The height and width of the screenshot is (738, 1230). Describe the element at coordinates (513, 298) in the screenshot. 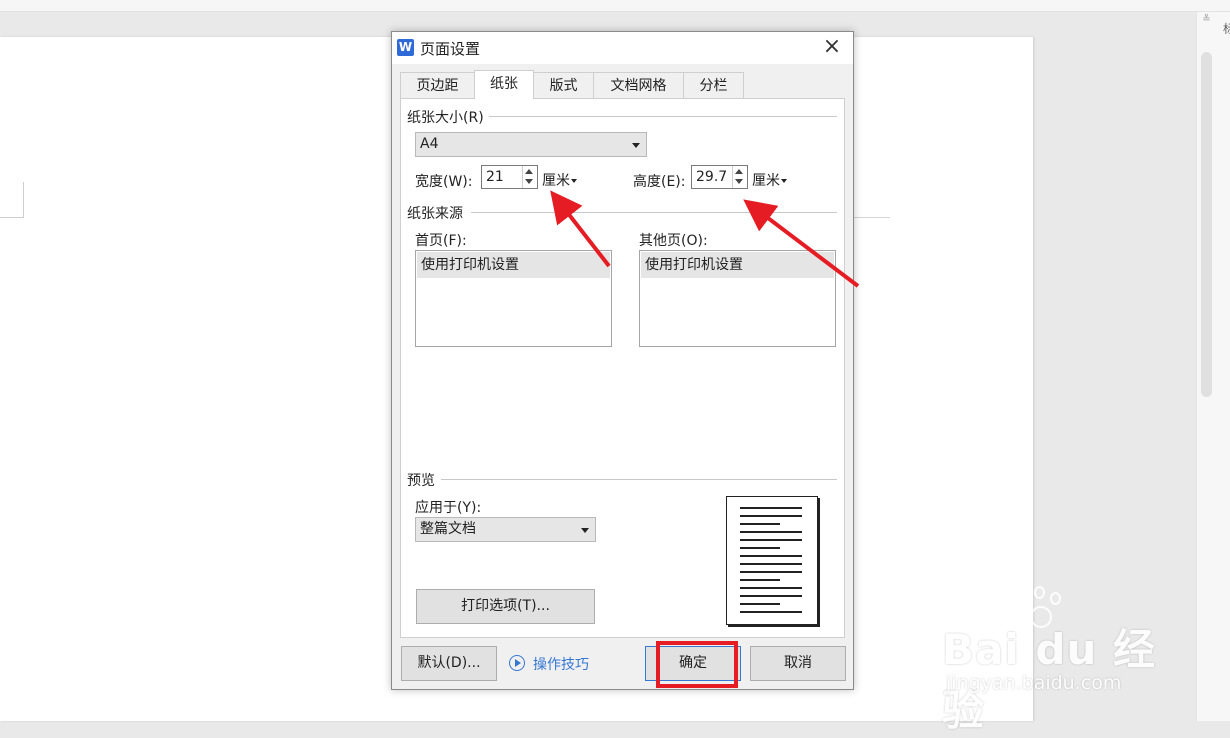

I see `first-page-tray-list: 使用打印机设置` at that location.